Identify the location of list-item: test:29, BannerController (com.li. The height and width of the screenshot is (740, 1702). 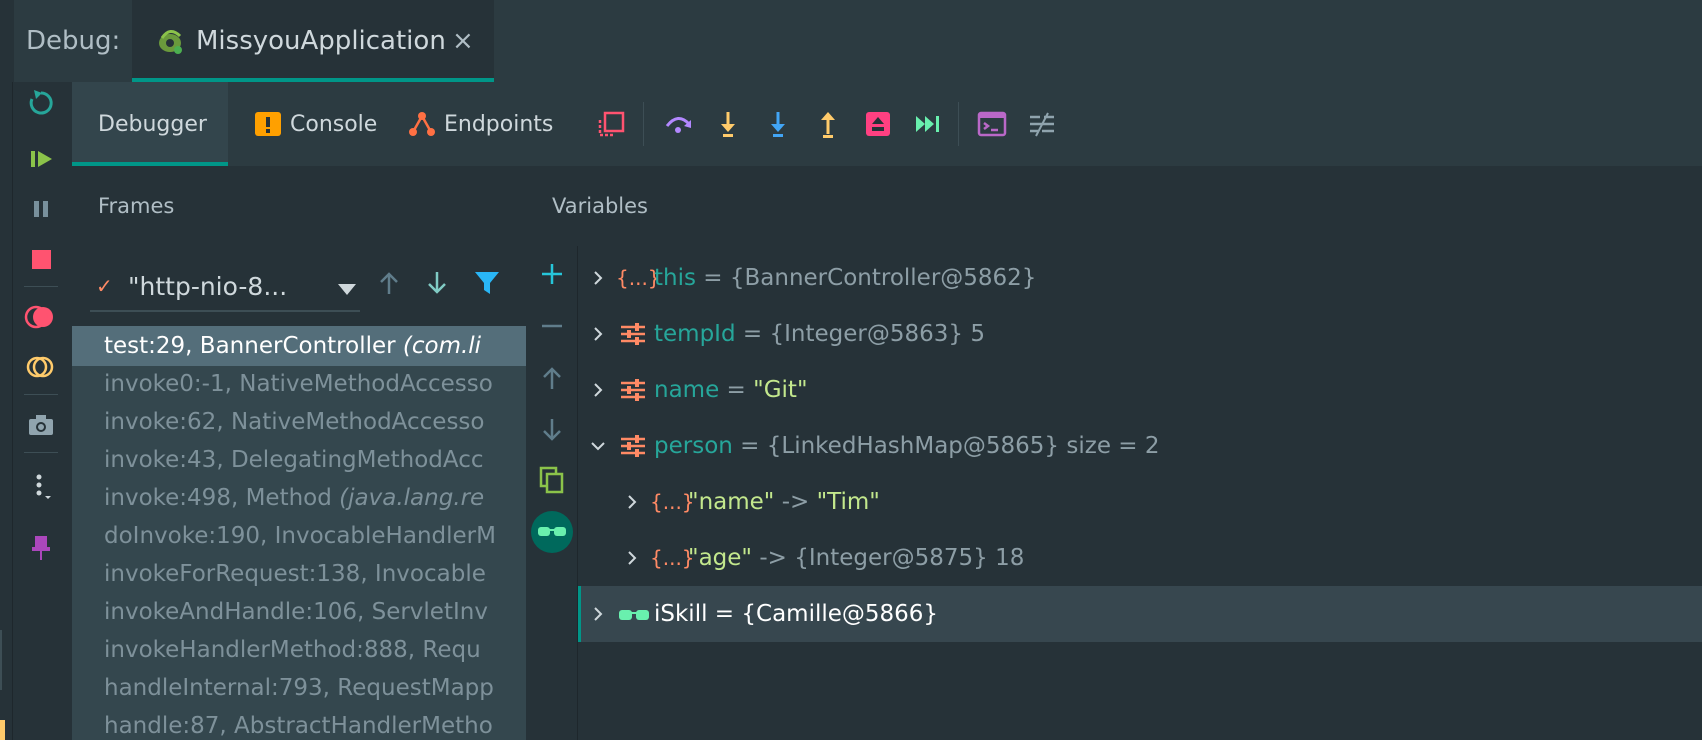
(299, 346).